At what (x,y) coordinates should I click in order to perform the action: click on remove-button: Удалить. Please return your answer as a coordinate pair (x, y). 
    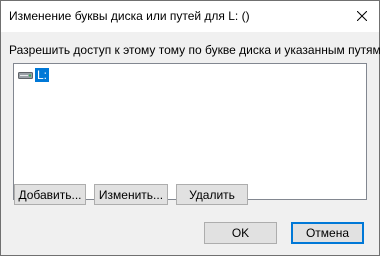
    Looking at the image, I should click on (212, 194).